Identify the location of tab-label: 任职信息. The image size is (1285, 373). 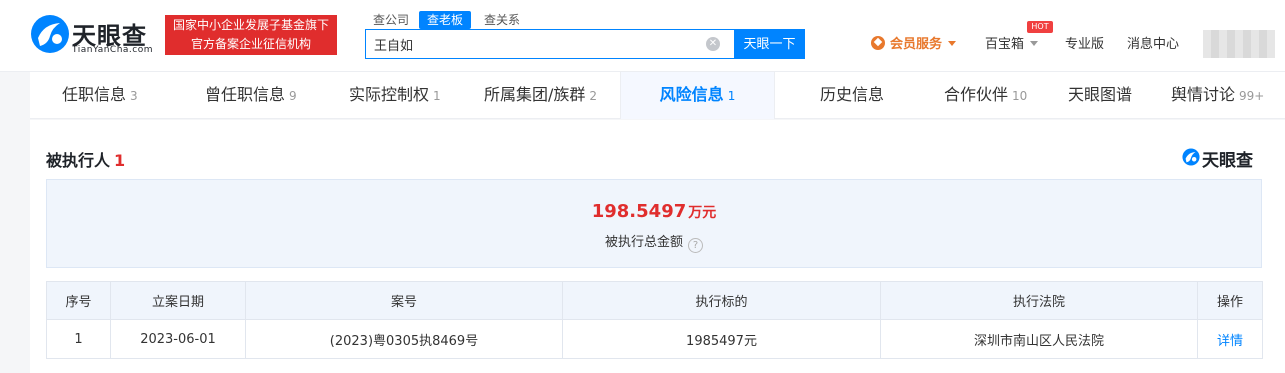
(94, 94).